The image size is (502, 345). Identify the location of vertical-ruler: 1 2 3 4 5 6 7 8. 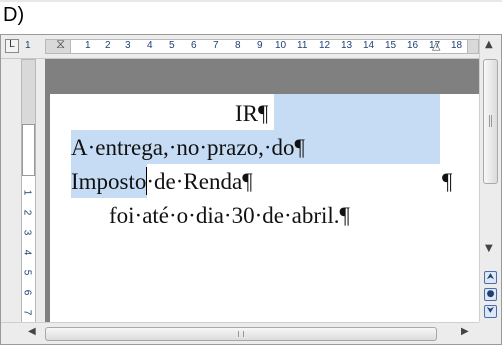
(23, 196).